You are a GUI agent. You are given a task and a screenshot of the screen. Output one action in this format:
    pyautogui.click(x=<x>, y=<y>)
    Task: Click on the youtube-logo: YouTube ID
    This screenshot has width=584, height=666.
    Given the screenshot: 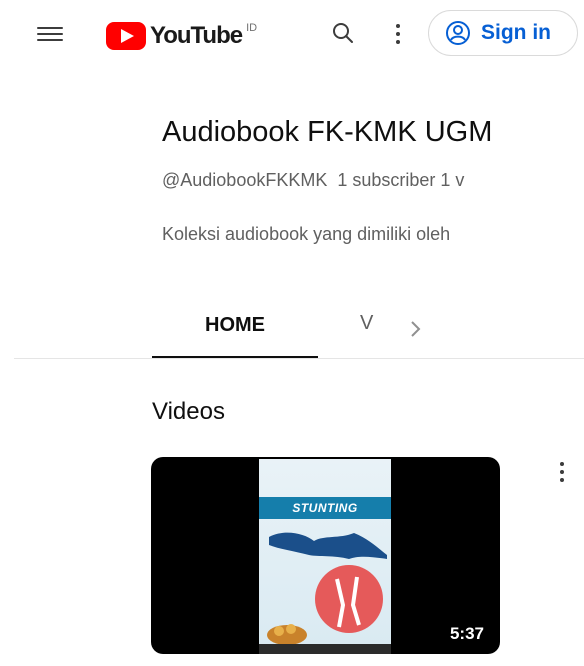 What is the action you would take?
    pyautogui.click(x=181, y=36)
    